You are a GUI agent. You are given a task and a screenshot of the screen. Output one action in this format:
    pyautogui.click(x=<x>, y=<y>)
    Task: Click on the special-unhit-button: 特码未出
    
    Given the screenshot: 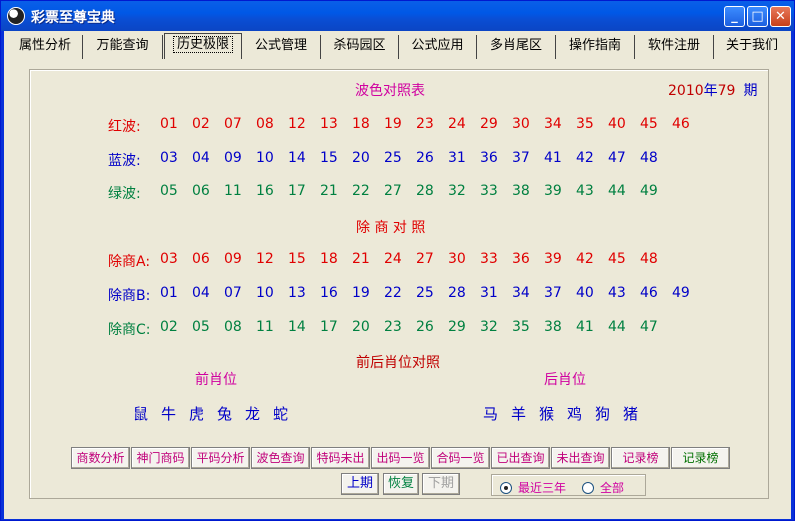 What is the action you would take?
    pyautogui.click(x=340, y=458)
    